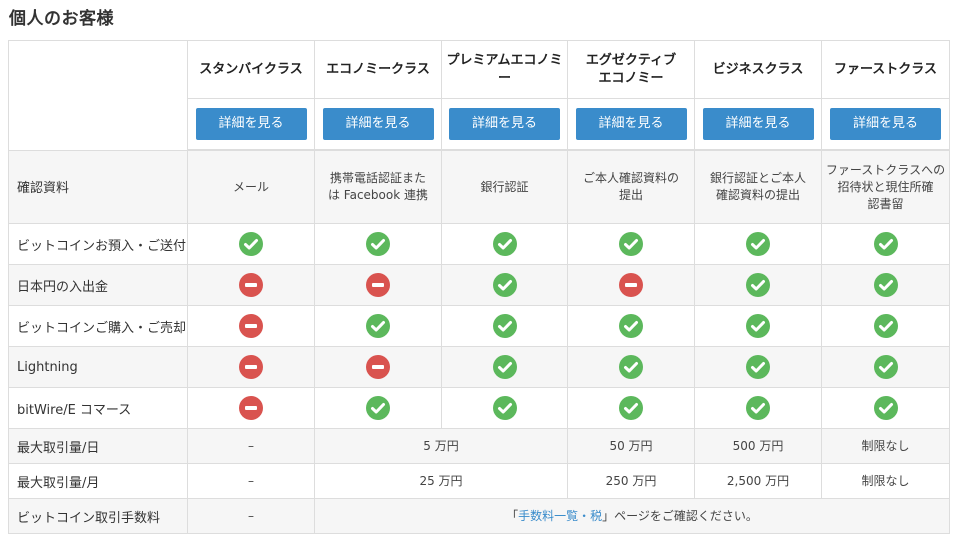 Image resolution: width=956 pixels, height=541 pixels. What do you see at coordinates (631, 69) in the screenshot?
I see `column-header: エグゼクティブ エコノミー` at bounding box center [631, 69].